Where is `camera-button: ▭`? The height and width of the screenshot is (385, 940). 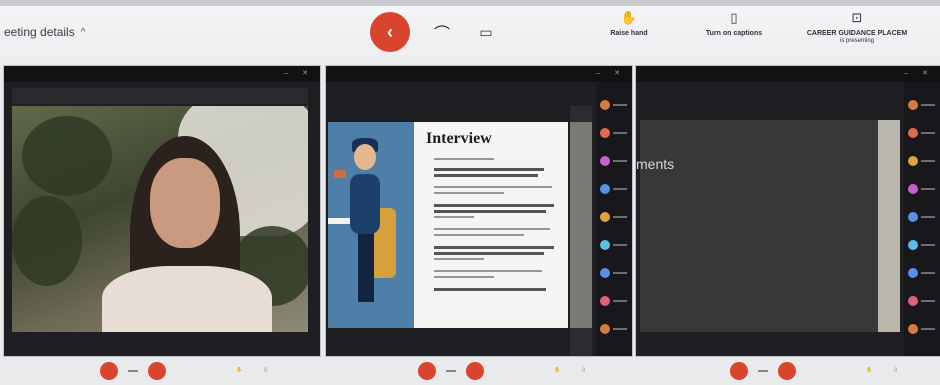 camera-button: ▭ is located at coordinates (486, 32).